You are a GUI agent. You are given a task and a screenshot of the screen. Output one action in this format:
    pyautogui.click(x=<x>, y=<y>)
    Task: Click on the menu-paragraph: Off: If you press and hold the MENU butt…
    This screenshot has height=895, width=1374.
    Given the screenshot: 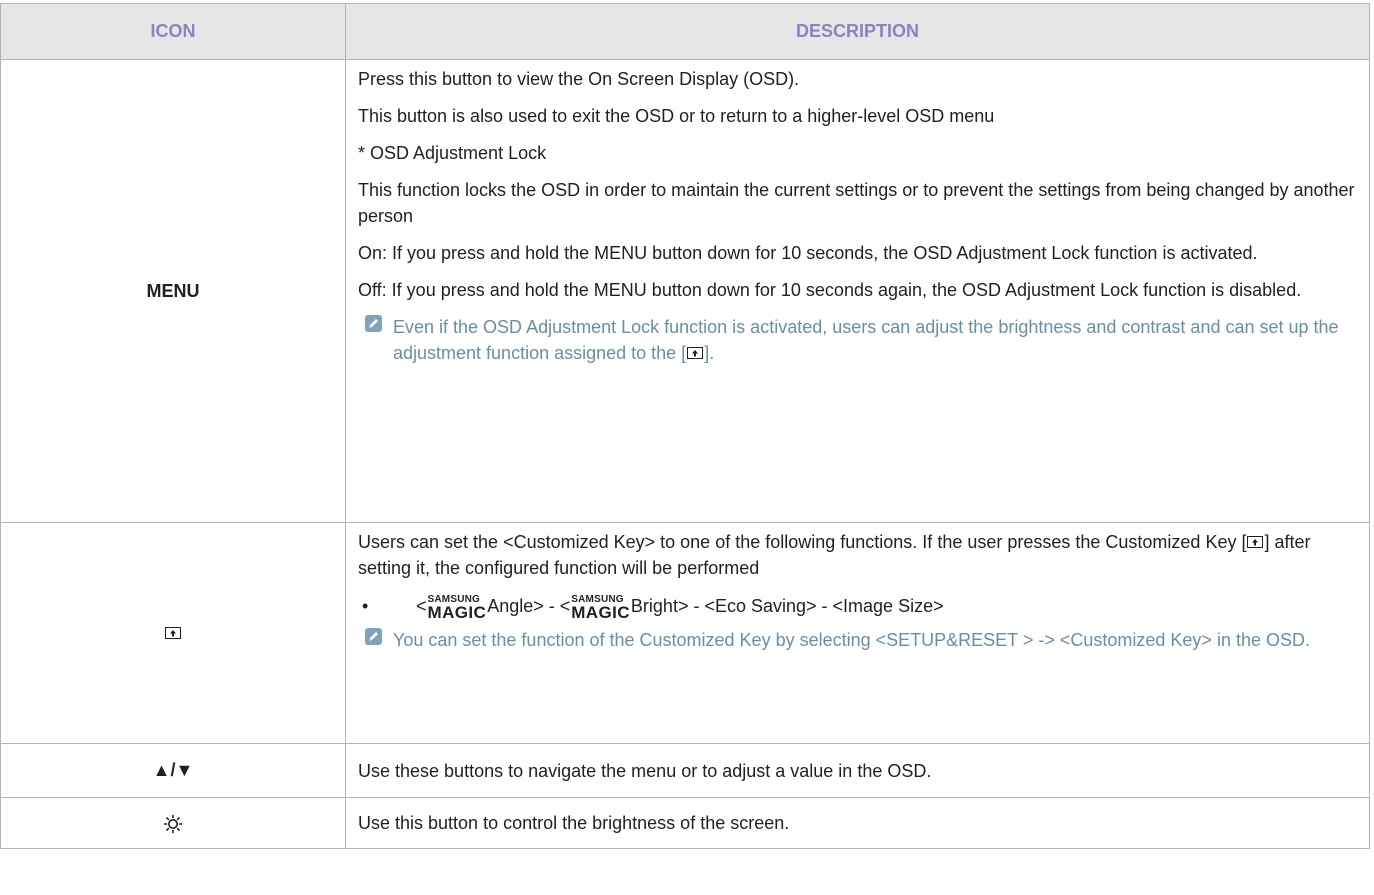 What is the action you would take?
    pyautogui.click(x=830, y=290)
    